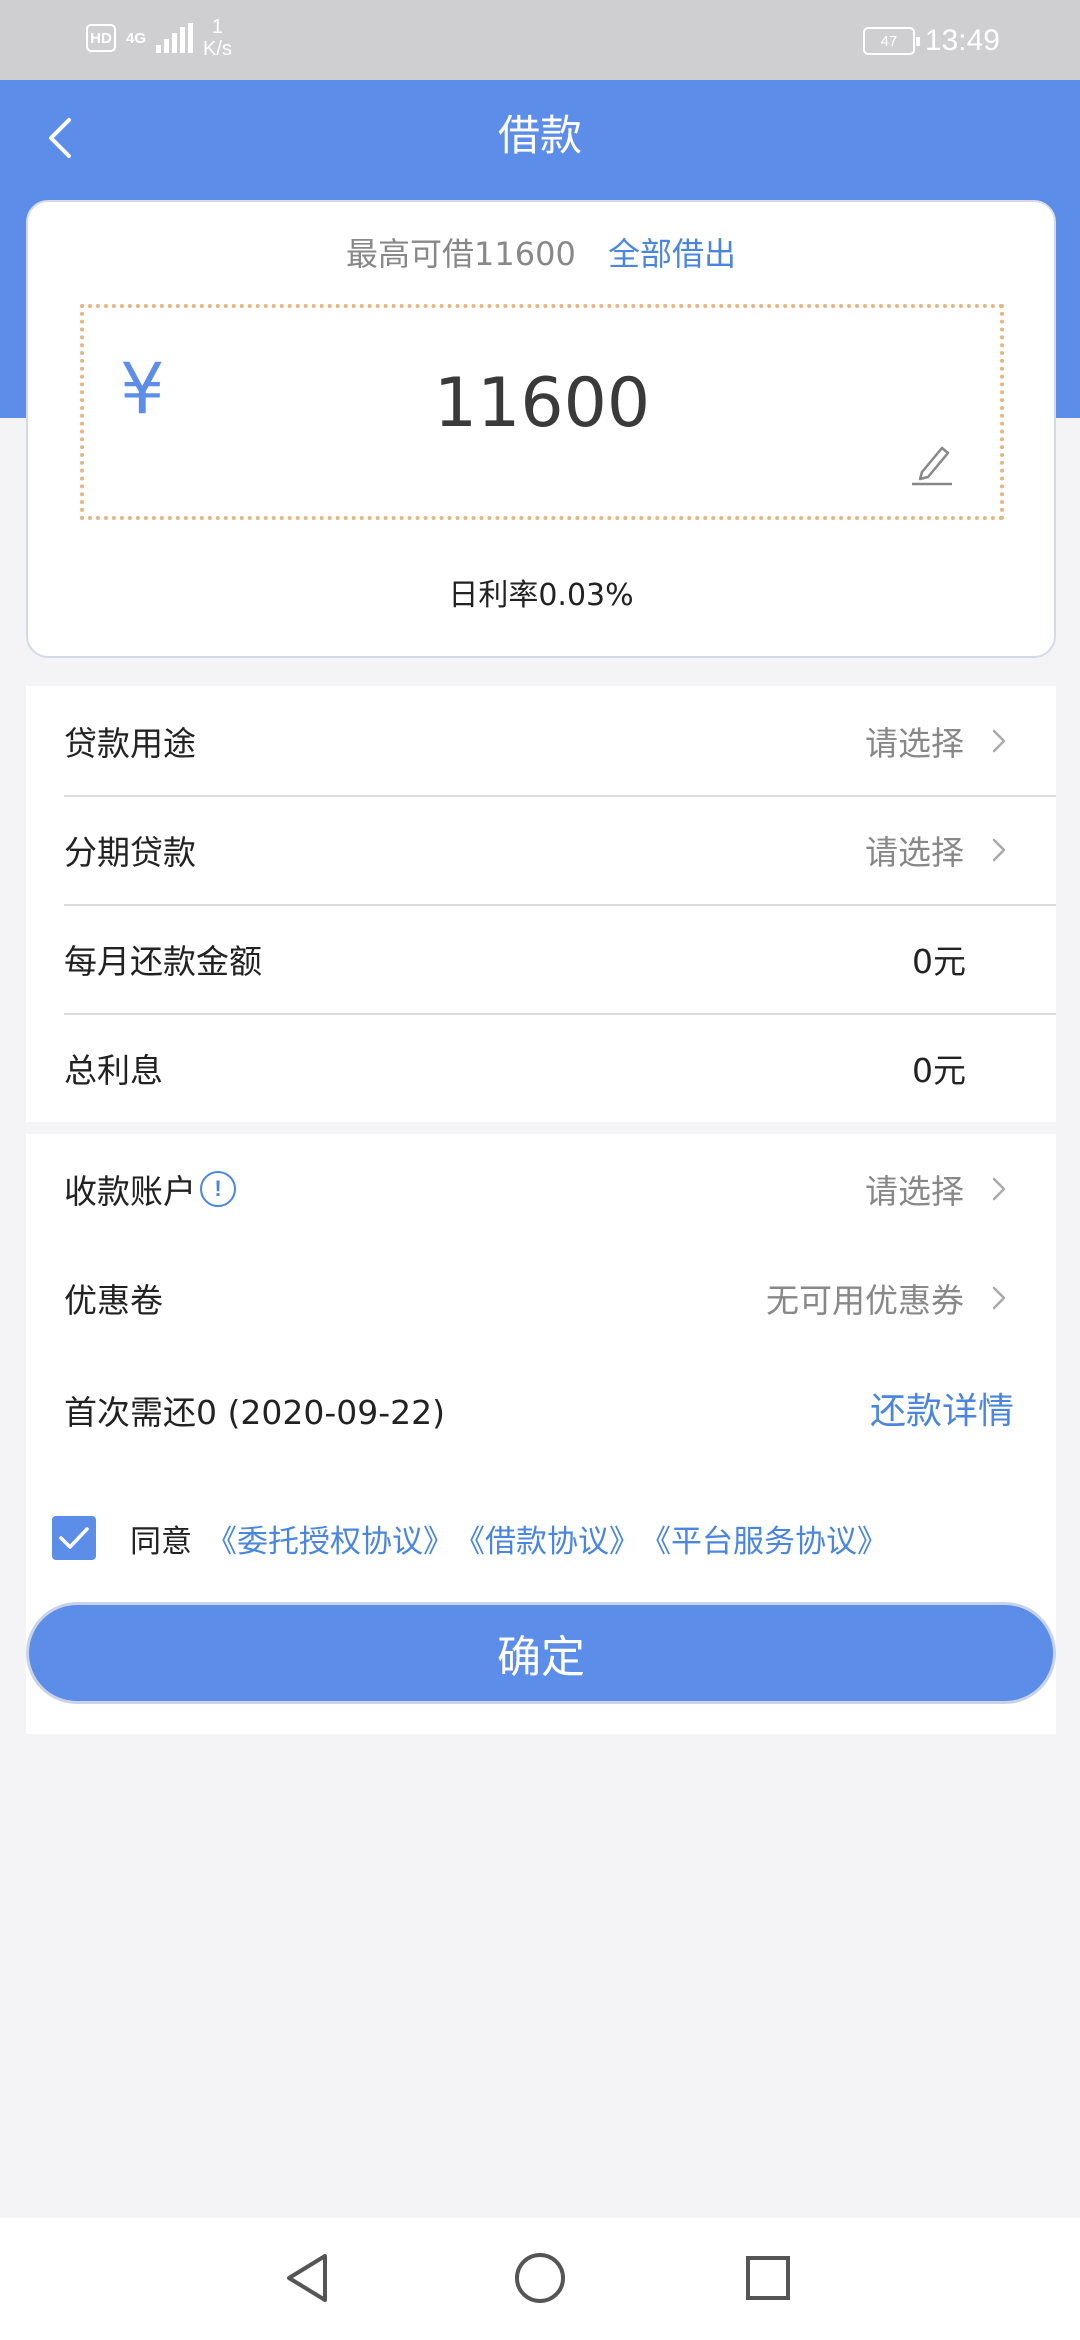 The width and height of the screenshot is (1080, 2340). What do you see at coordinates (541, 1297) in the screenshot?
I see `row-coupon: 优惠卷 无可用优惠券` at bounding box center [541, 1297].